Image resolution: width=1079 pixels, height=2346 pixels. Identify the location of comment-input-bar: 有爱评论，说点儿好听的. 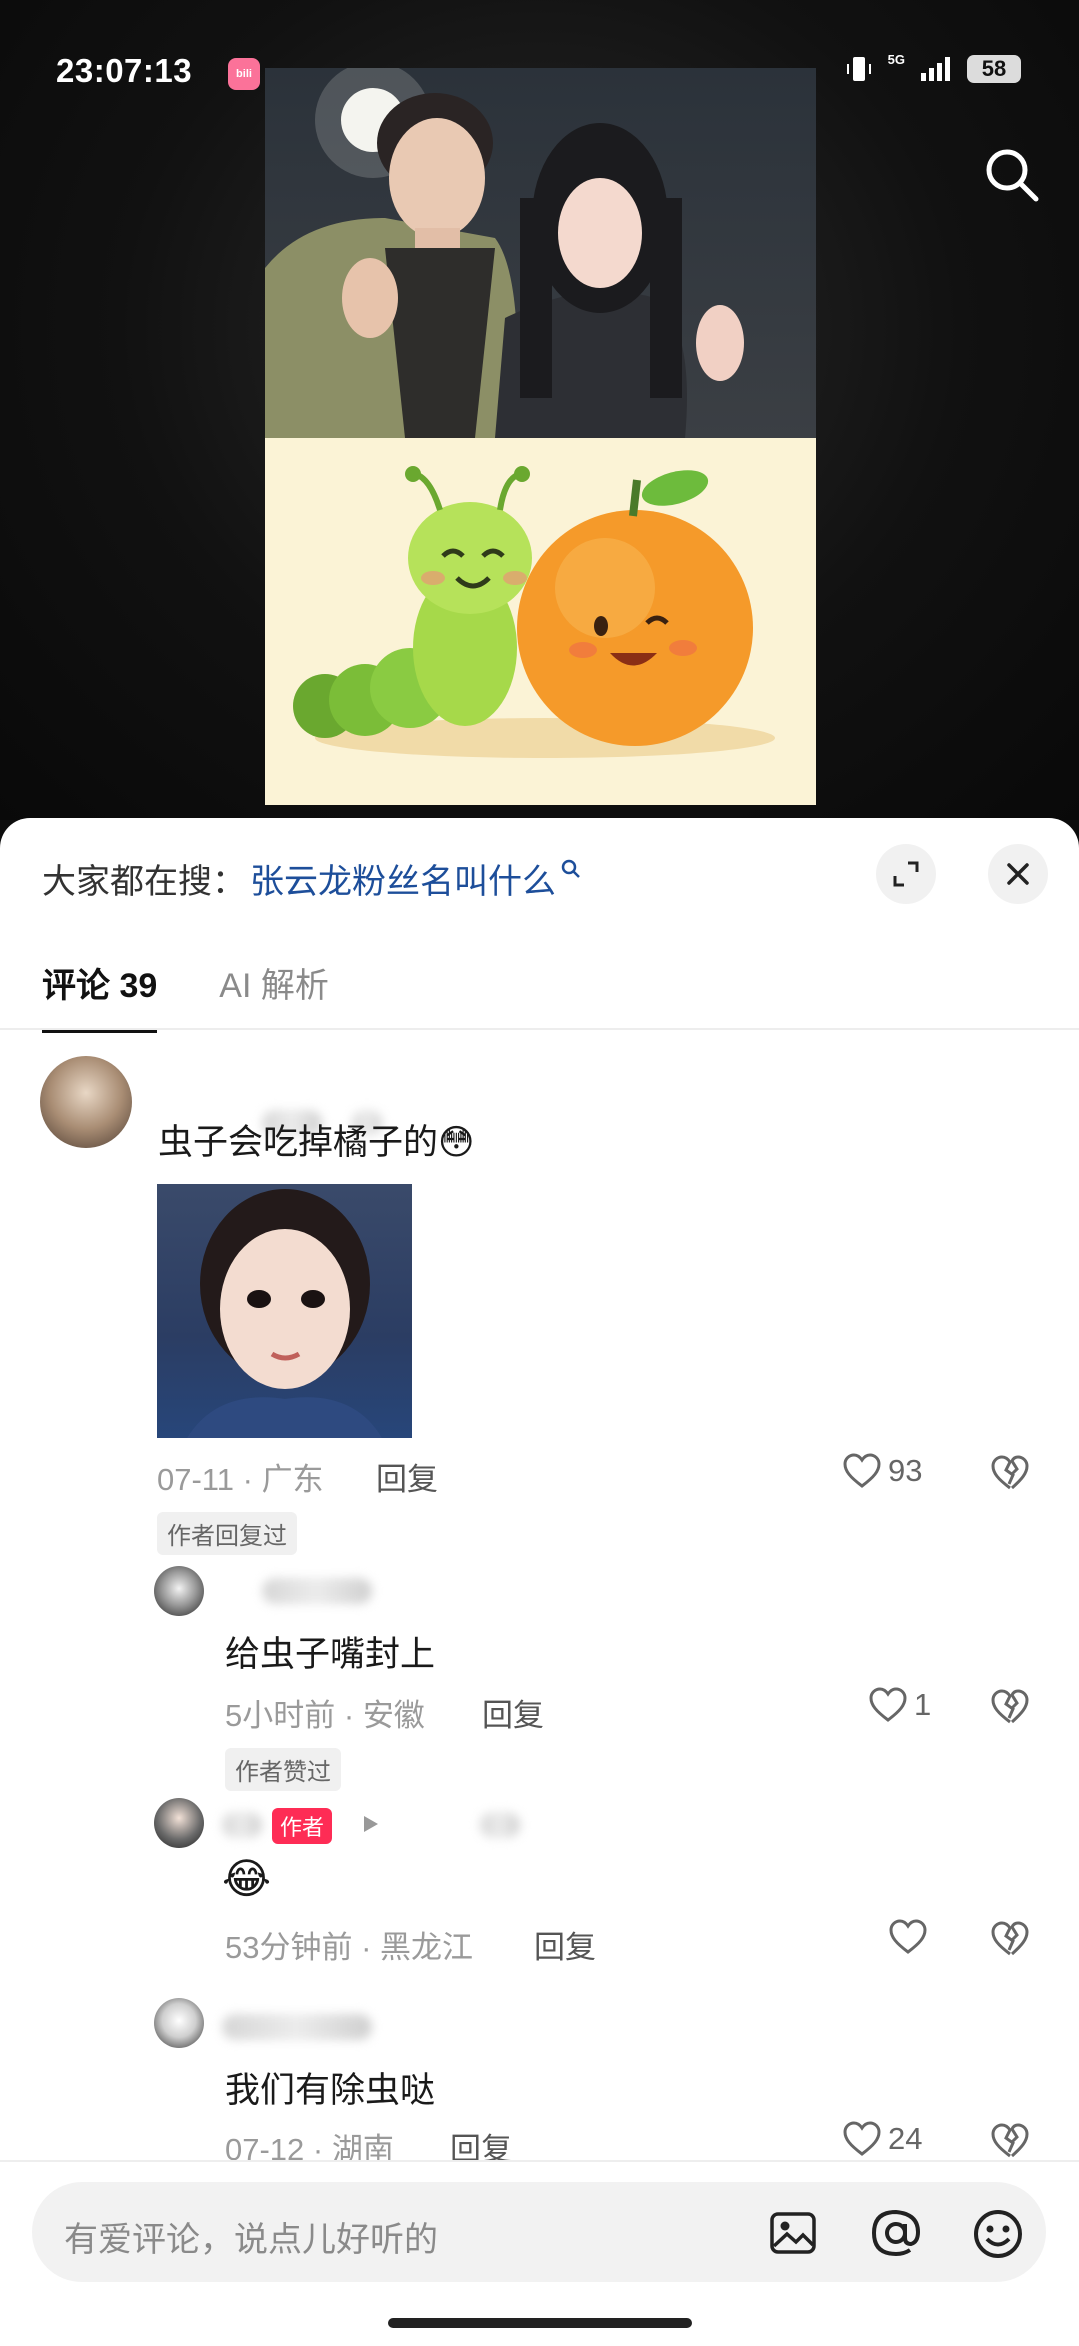
(539, 2253).